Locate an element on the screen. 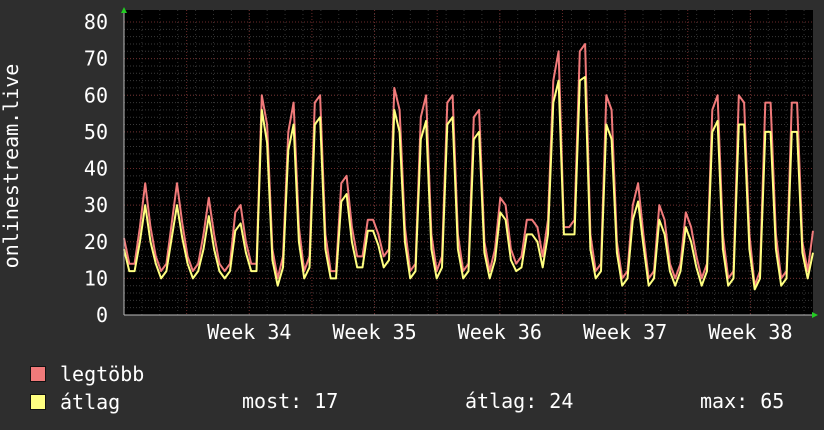 The height and width of the screenshot is (430, 824). x-tick-label: Week 34 is located at coordinates (249, 332).